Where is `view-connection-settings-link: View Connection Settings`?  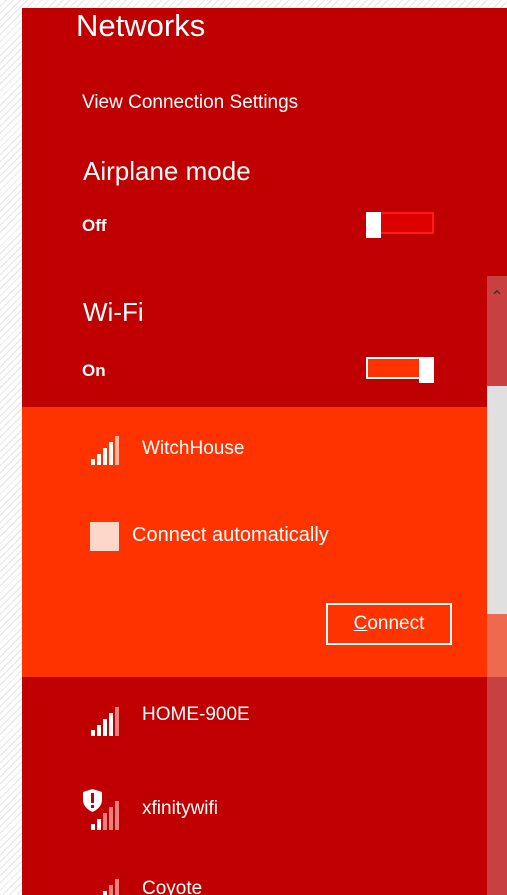
view-connection-settings-link: View Connection Settings is located at coordinates (190, 103).